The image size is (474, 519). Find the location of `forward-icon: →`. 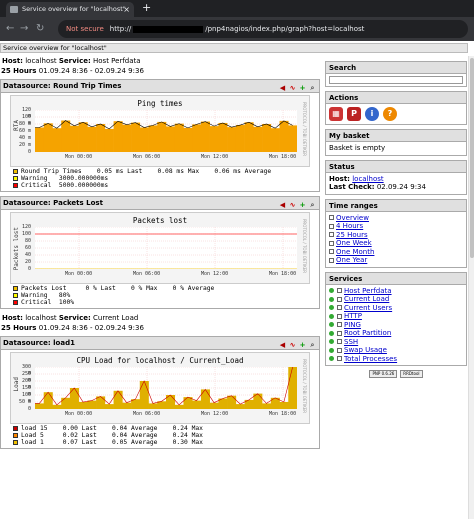

forward-icon: → is located at coordinates (24, 28).